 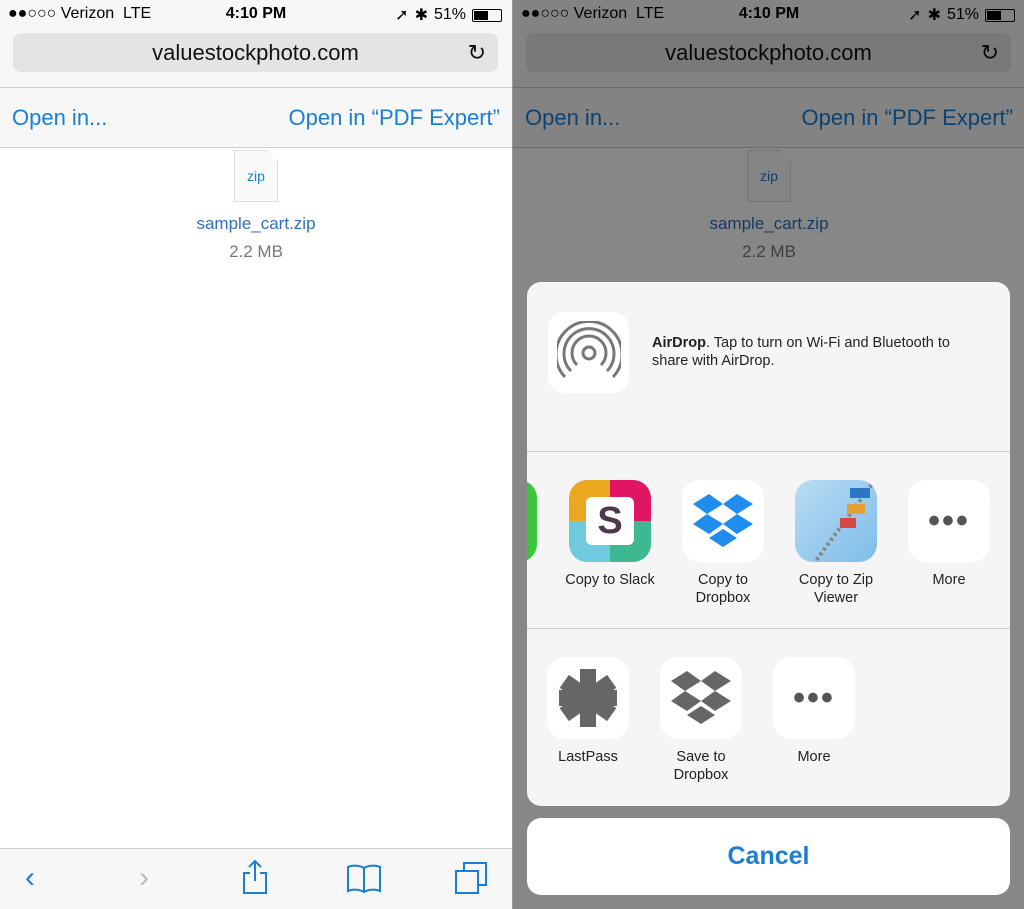 I want to click on file-preview: zip sample_cart.zip 2.2 MB, so click(x=256, y=206).